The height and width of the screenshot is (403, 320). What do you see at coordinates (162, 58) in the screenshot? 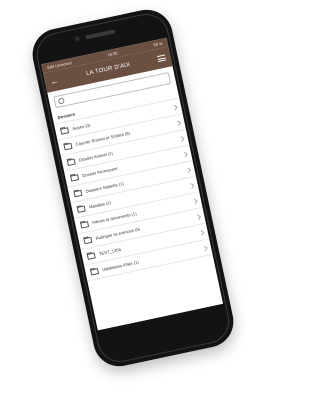
I see `hamburger-menu-icon` at bounding box center [162, 58].